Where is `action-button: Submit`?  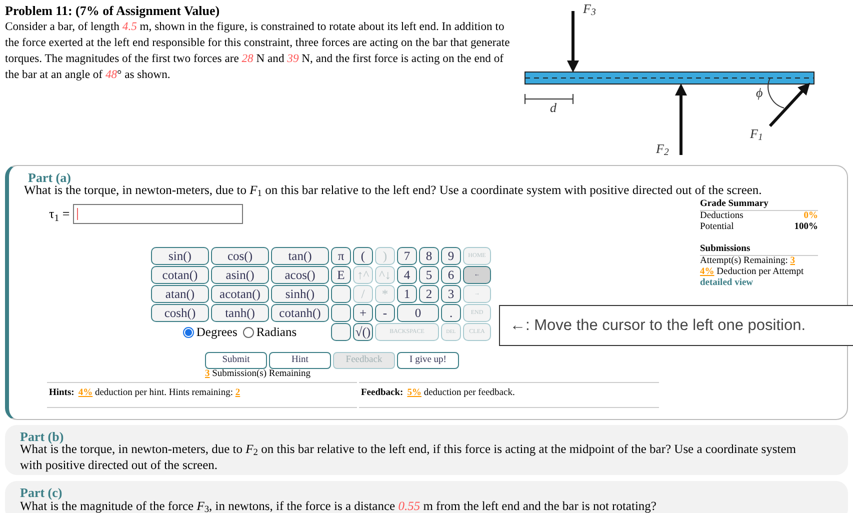
action-button: Submit is located at coordinates (236, 360).